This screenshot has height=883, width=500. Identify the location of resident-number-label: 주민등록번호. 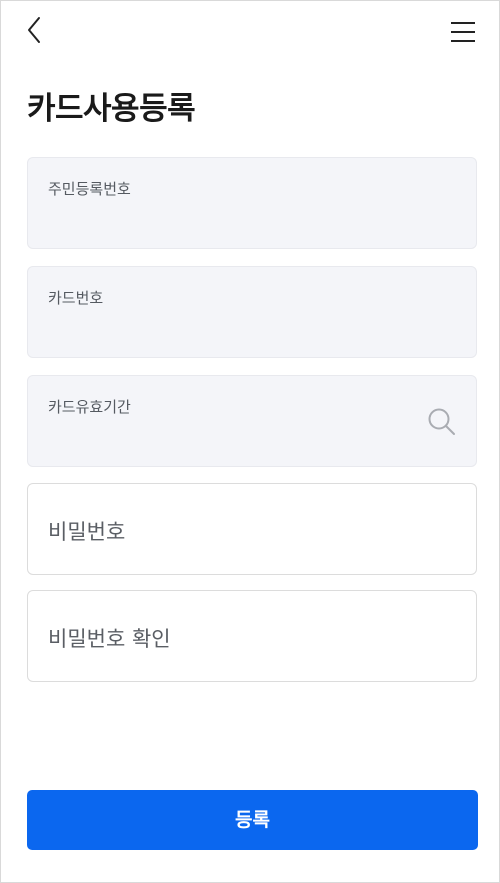
(89, 189).